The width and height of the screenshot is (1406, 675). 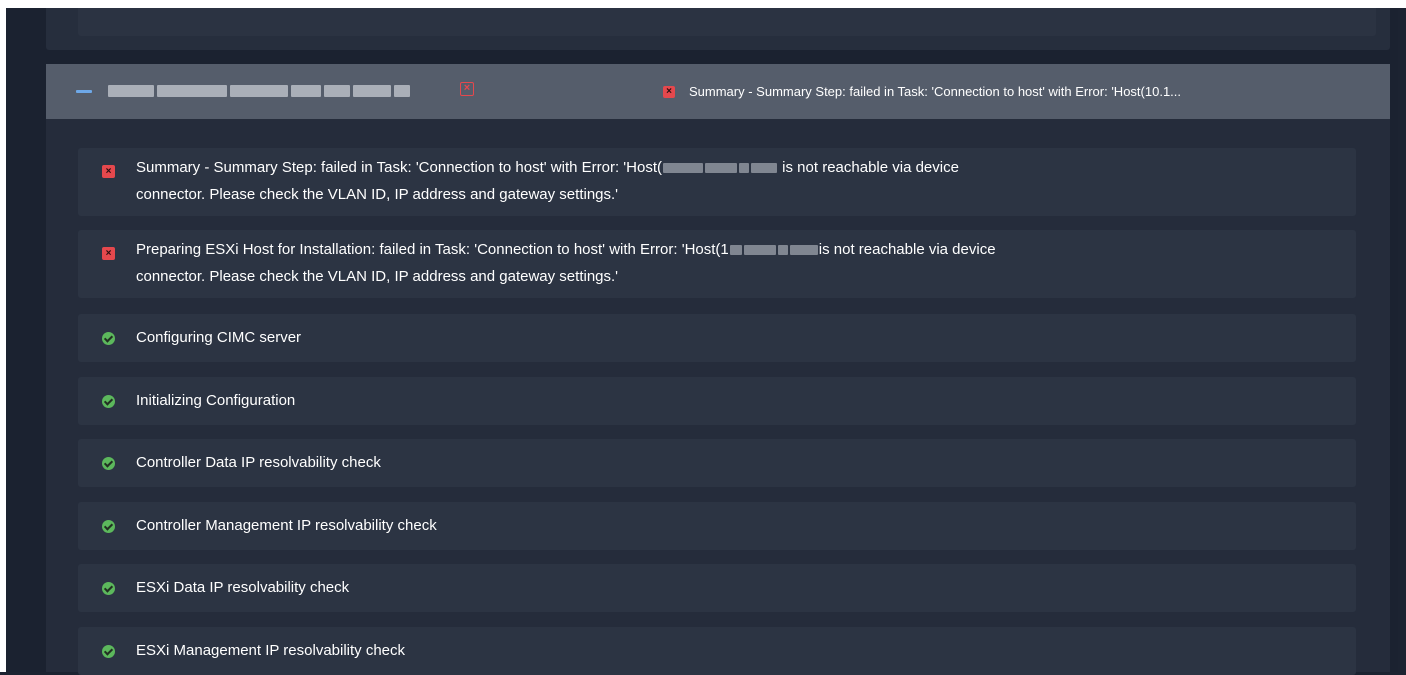 I want to click on step-row-initializing-configuration: Initializing Configuration, so click(x=717, y=401).